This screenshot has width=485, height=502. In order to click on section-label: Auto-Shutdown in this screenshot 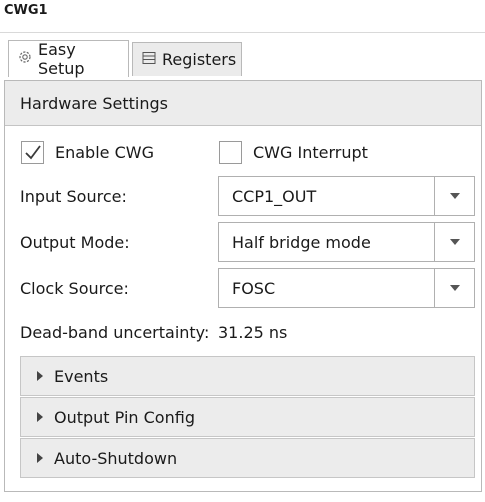, I will do `click(116, 458)`.